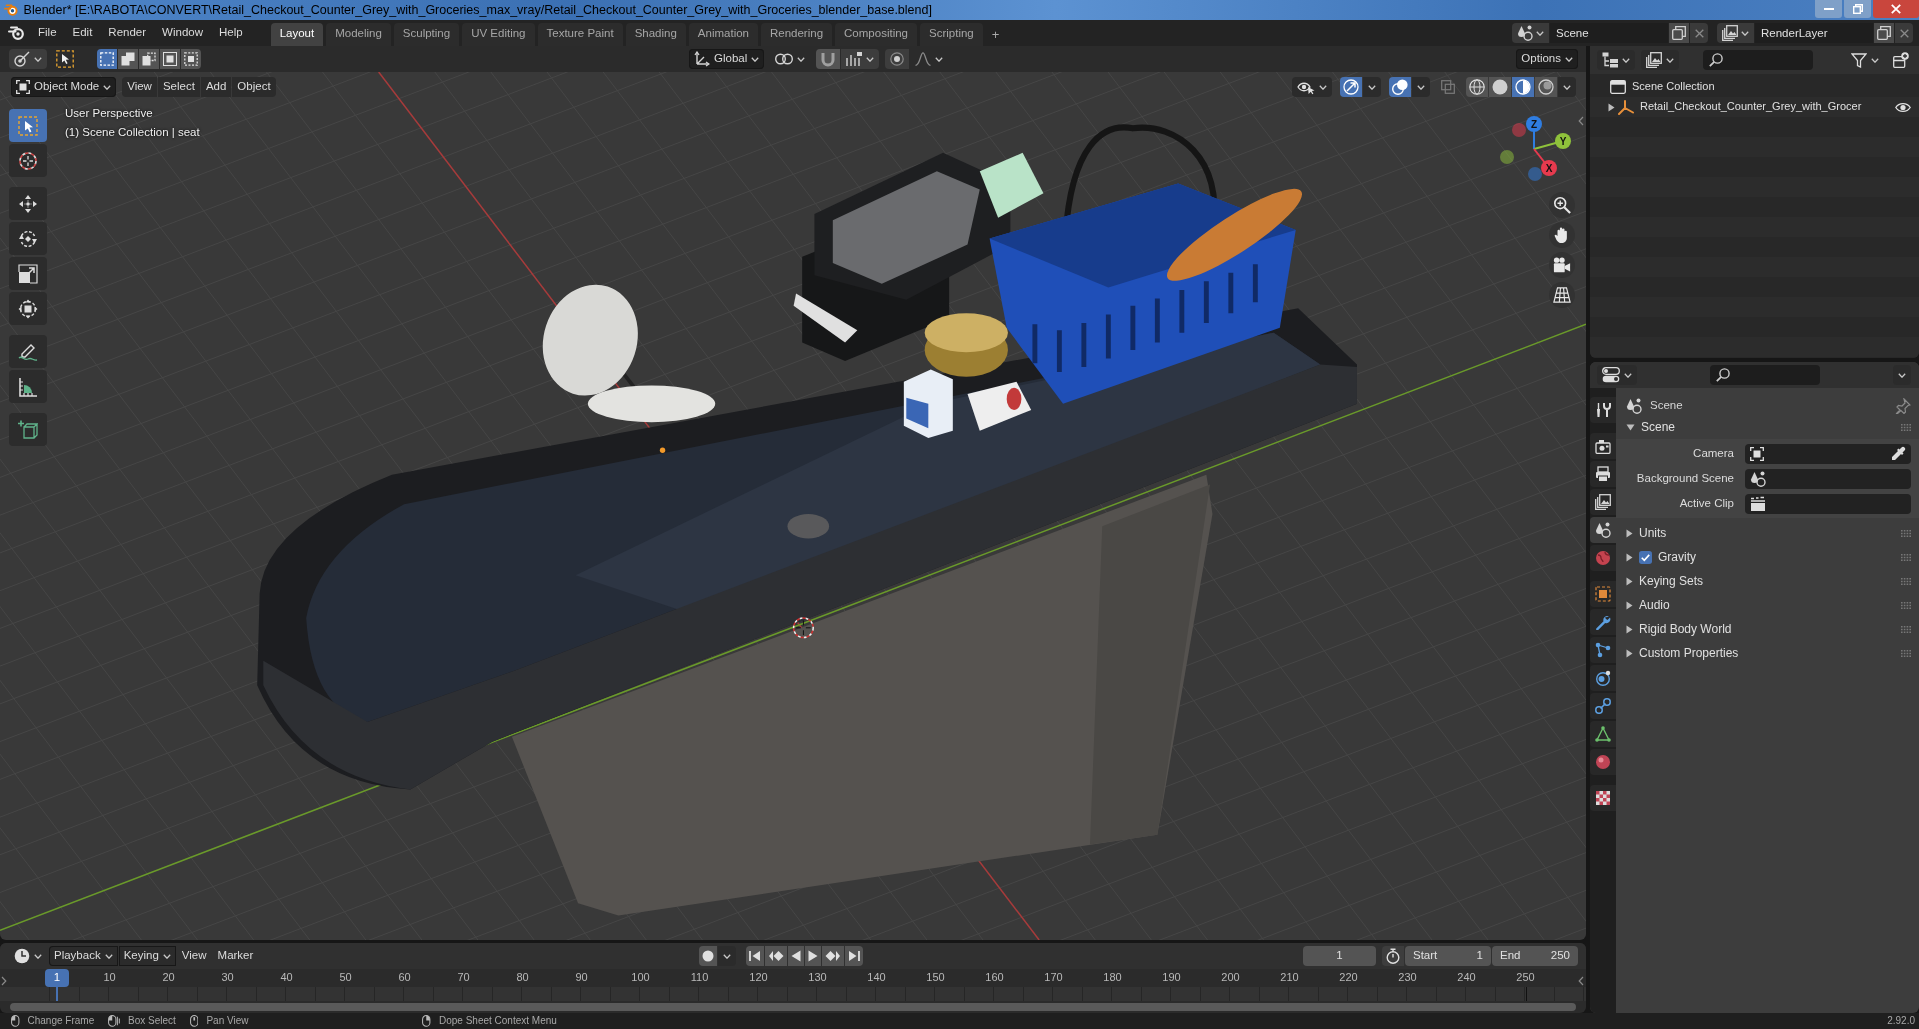 This screenshot has height=1029, width=1919. I want to click on view-layer-dropdown, so click(1660, 60).